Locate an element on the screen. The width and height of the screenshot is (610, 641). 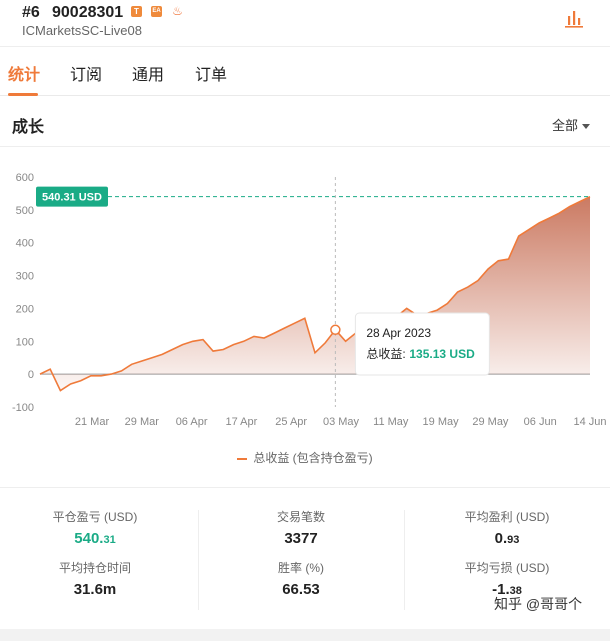
x-tick-label: 25 Apr is located at coordinates (291, 422).